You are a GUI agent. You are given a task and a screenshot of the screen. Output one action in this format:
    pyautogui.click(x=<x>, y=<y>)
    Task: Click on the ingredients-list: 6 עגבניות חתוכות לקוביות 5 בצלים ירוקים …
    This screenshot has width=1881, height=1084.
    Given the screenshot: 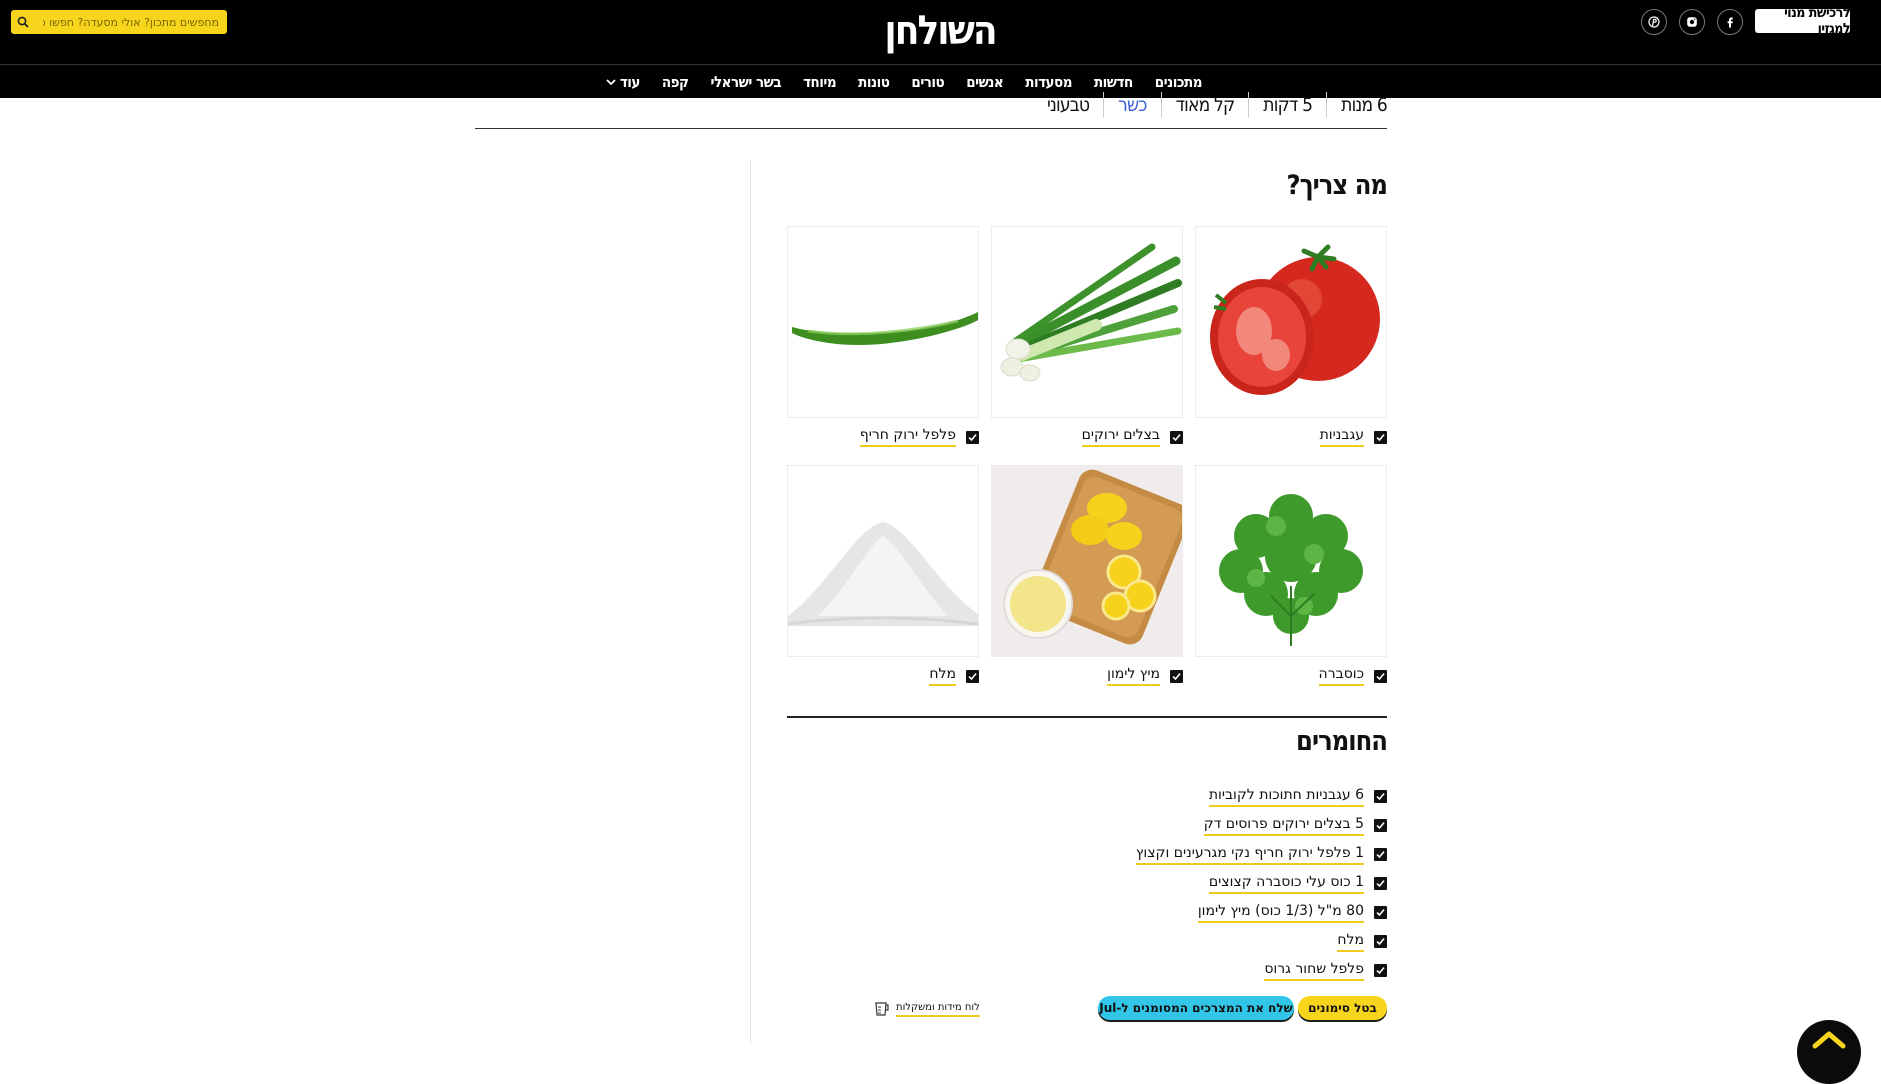 What is the action you would take?
    pyautogui.click(x=1261, y=883)
    